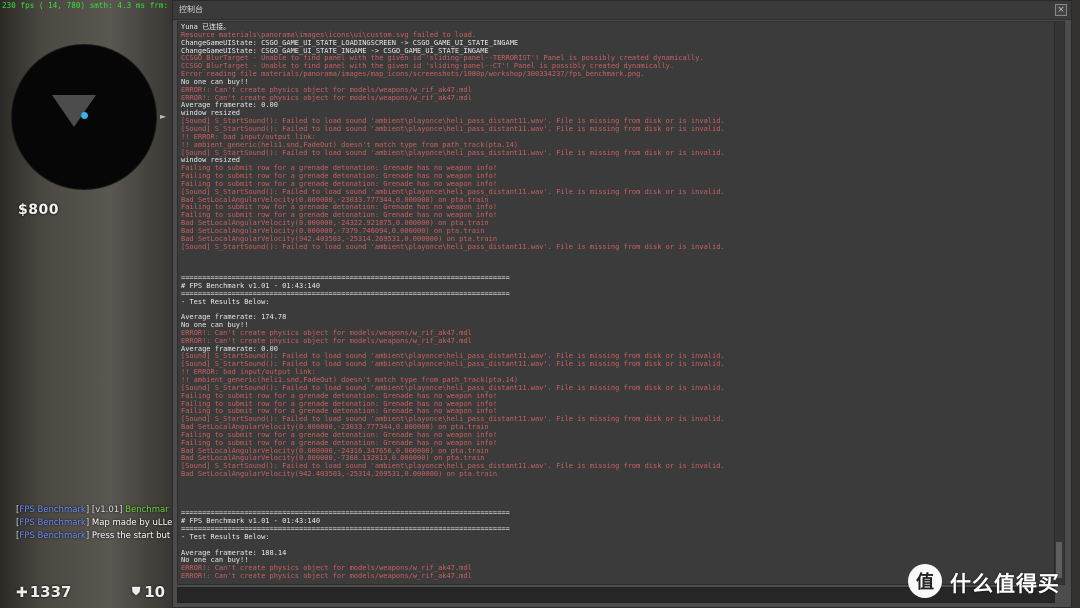  What do you see at coordinates (1061, 10) in the screenshot?
I see `close-button: ×` at bounding box center [1061, 10].